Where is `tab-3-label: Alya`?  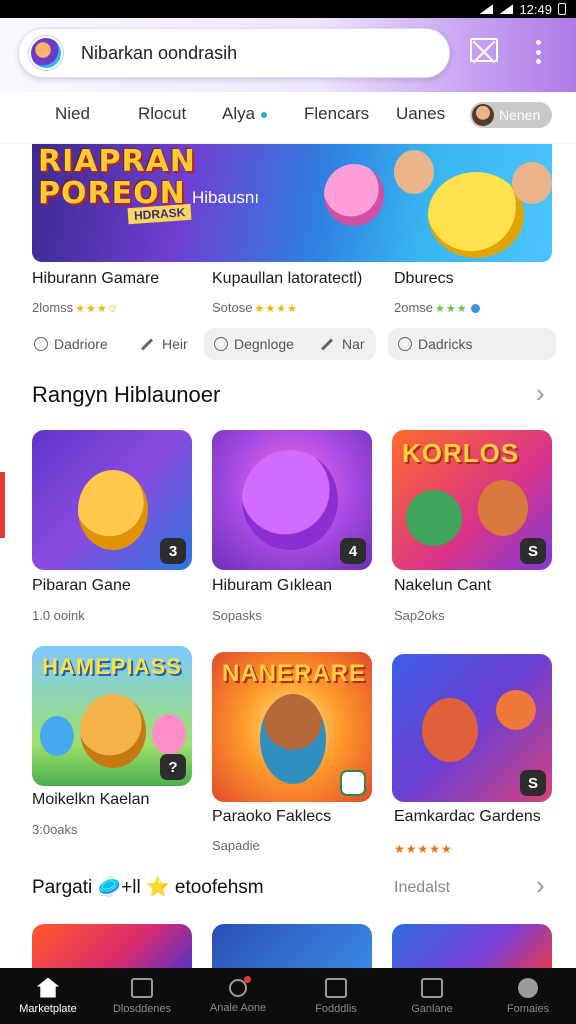
tab-3-label: Alya is located at coordinates (239, 113).